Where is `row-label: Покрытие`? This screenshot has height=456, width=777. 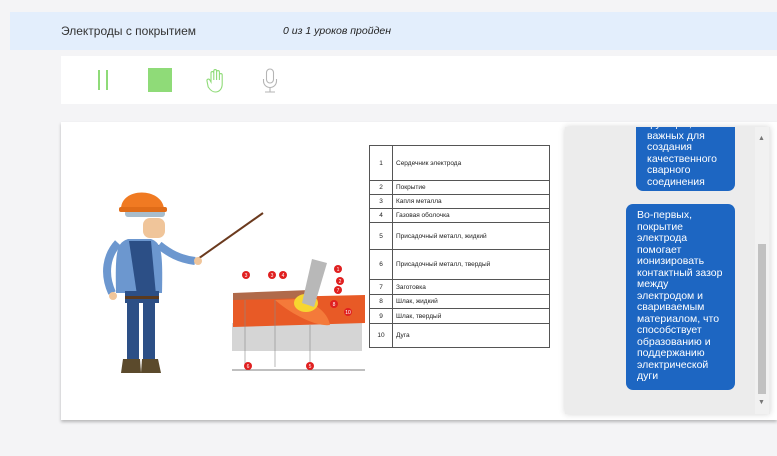
row-label: Покрытие is located at coordinates (471, 187).